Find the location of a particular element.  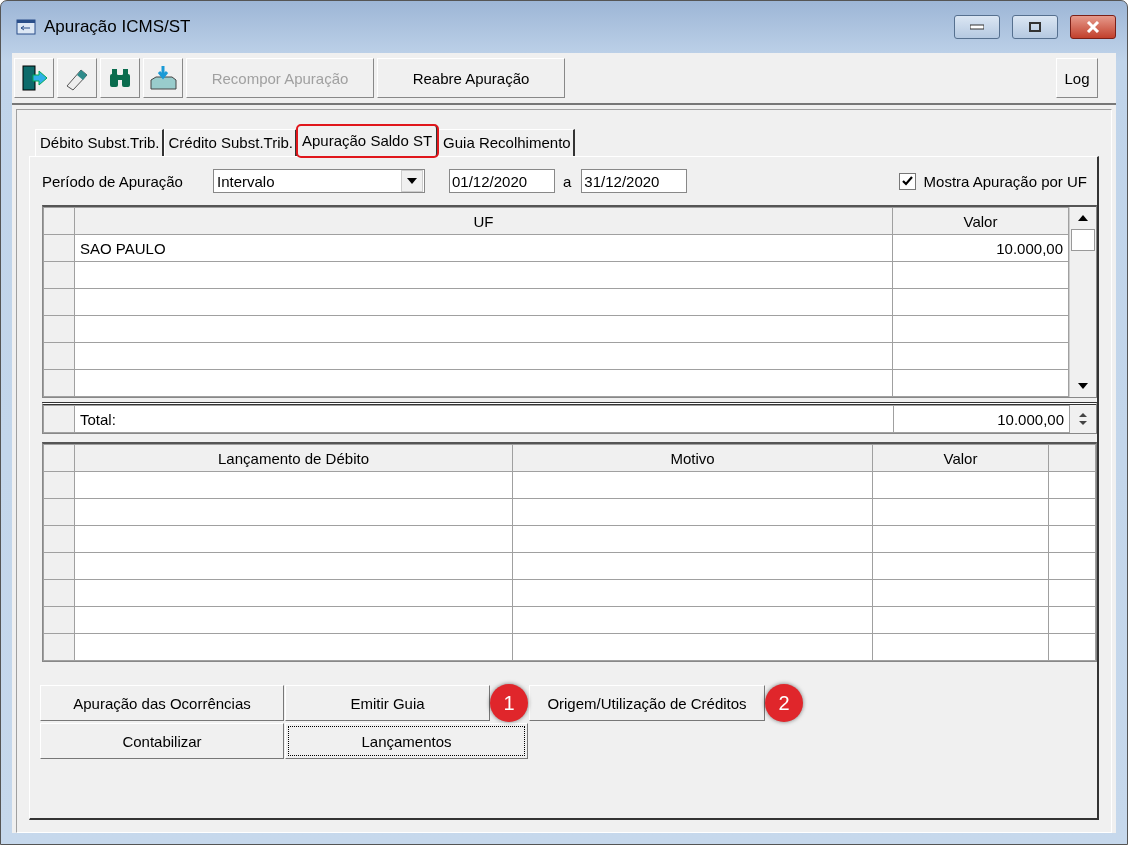

action-button: Apuração das Ocorrências is located at coordinates (162, 703).